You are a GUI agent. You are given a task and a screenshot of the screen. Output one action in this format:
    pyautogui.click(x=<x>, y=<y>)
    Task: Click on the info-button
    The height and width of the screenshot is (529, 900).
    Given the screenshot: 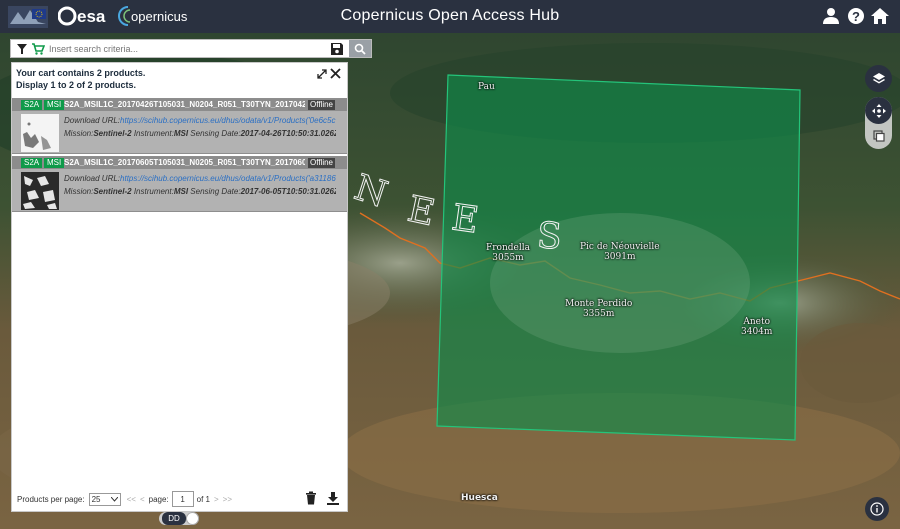 What is the action you would take?
    pyautogui.click(x=877, y=509)
    